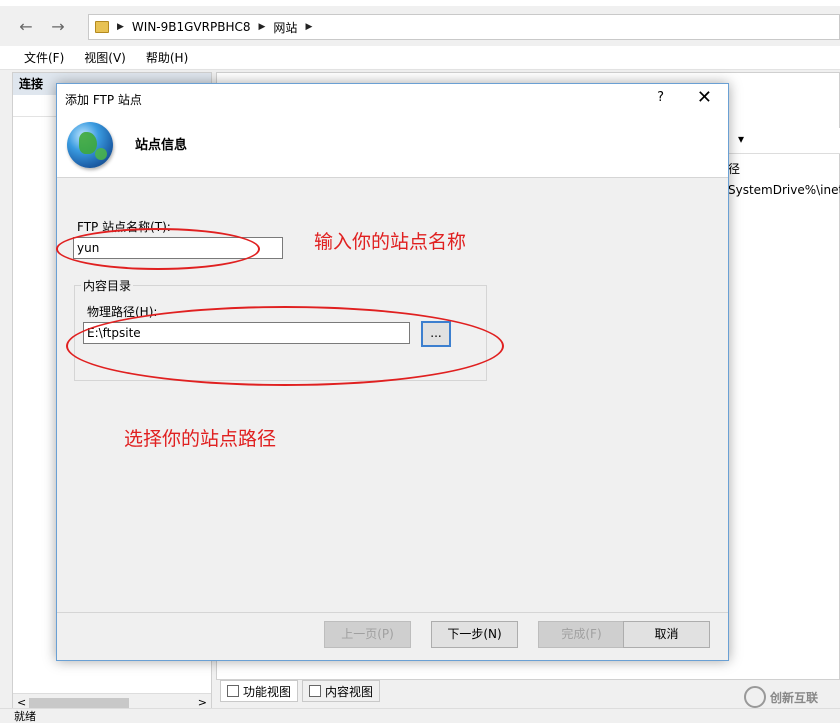 Image resolution: width=840 pixels, height=723 pixels. Describe the element at coordinates (200, 439) in the screenshot. I see `path-hint-annotation: 选择你的站点路径` at that location.